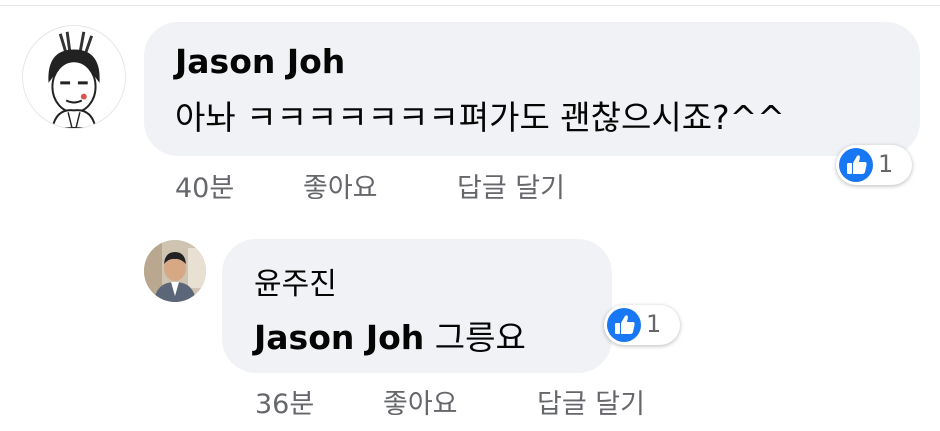 Image resolution: width=940 pixels, height=431 pixels. What do you see at coordinates (470, 5) in the screenshot?
I see `divider` at bounding box center [470, 5].